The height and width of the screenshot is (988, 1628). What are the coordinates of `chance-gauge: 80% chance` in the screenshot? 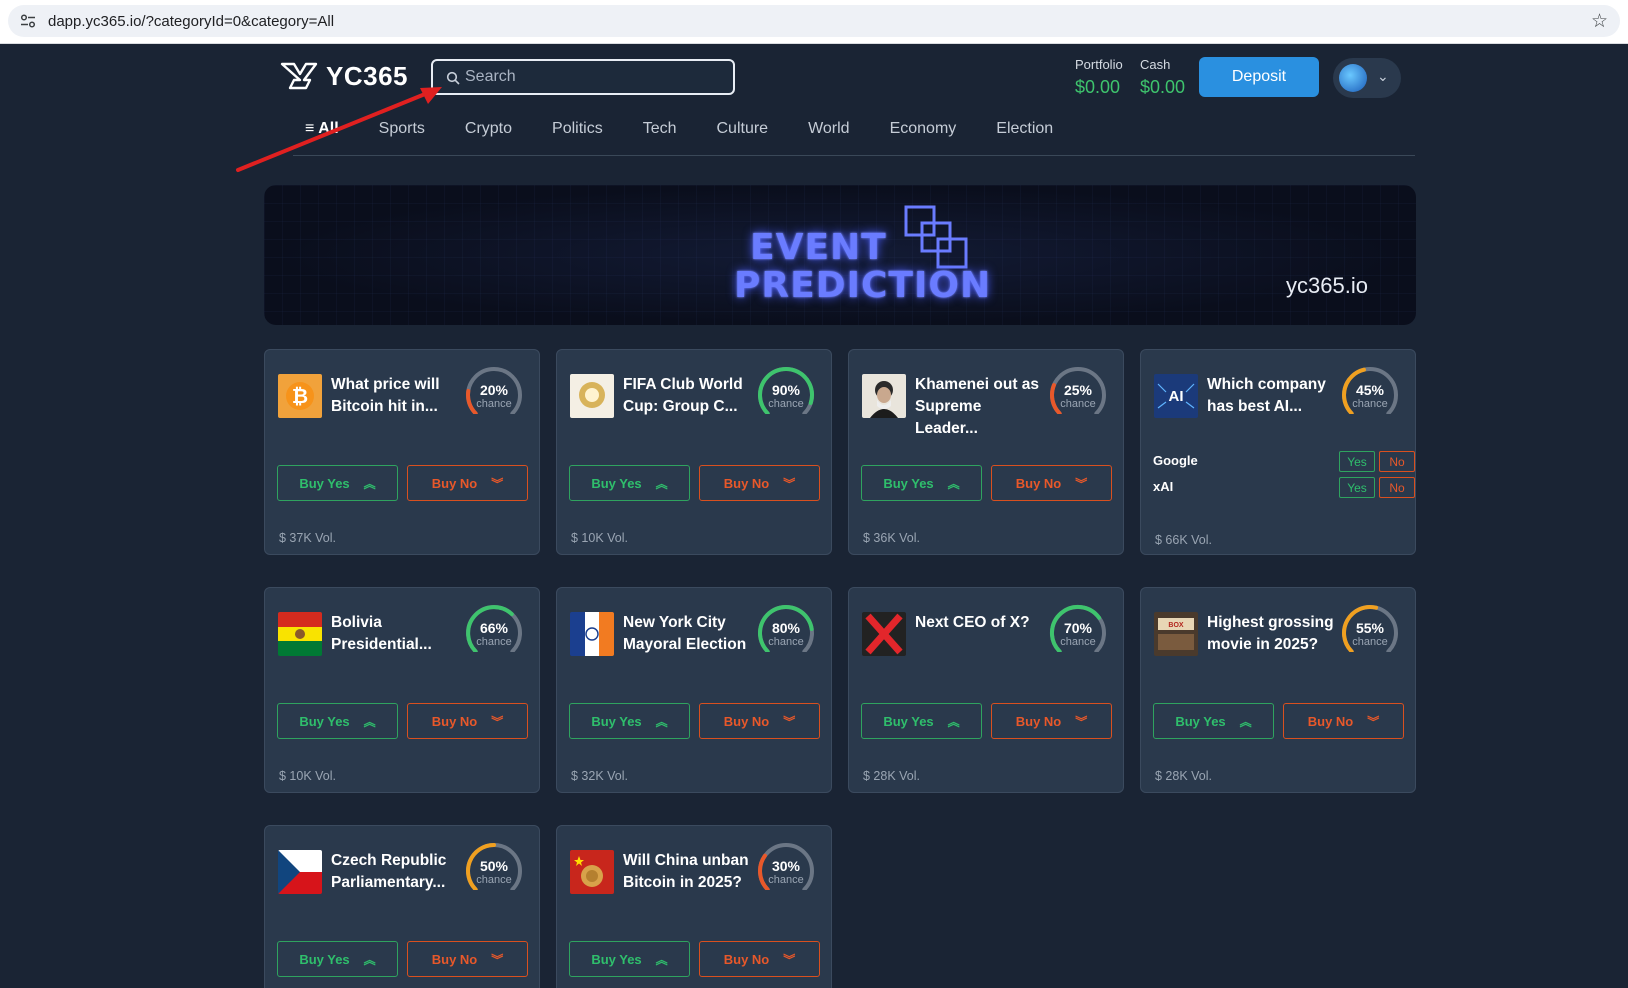 It's located at (786, 628).